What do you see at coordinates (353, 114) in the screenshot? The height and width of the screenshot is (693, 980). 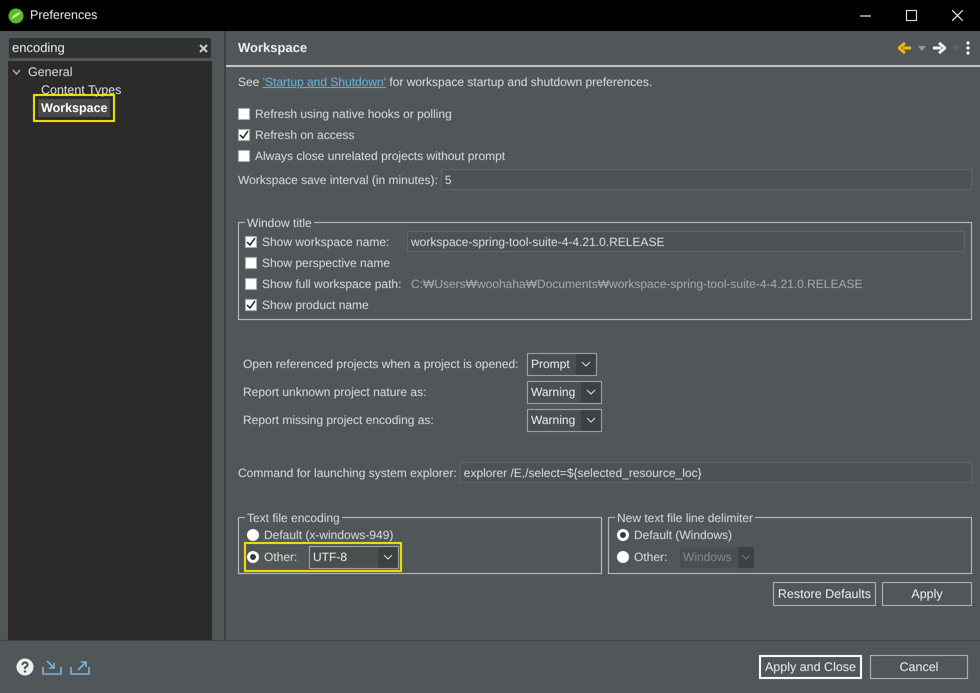 I see `checkbox-label: Refresh using native hooks or polling` at bounding box center [353, 114].